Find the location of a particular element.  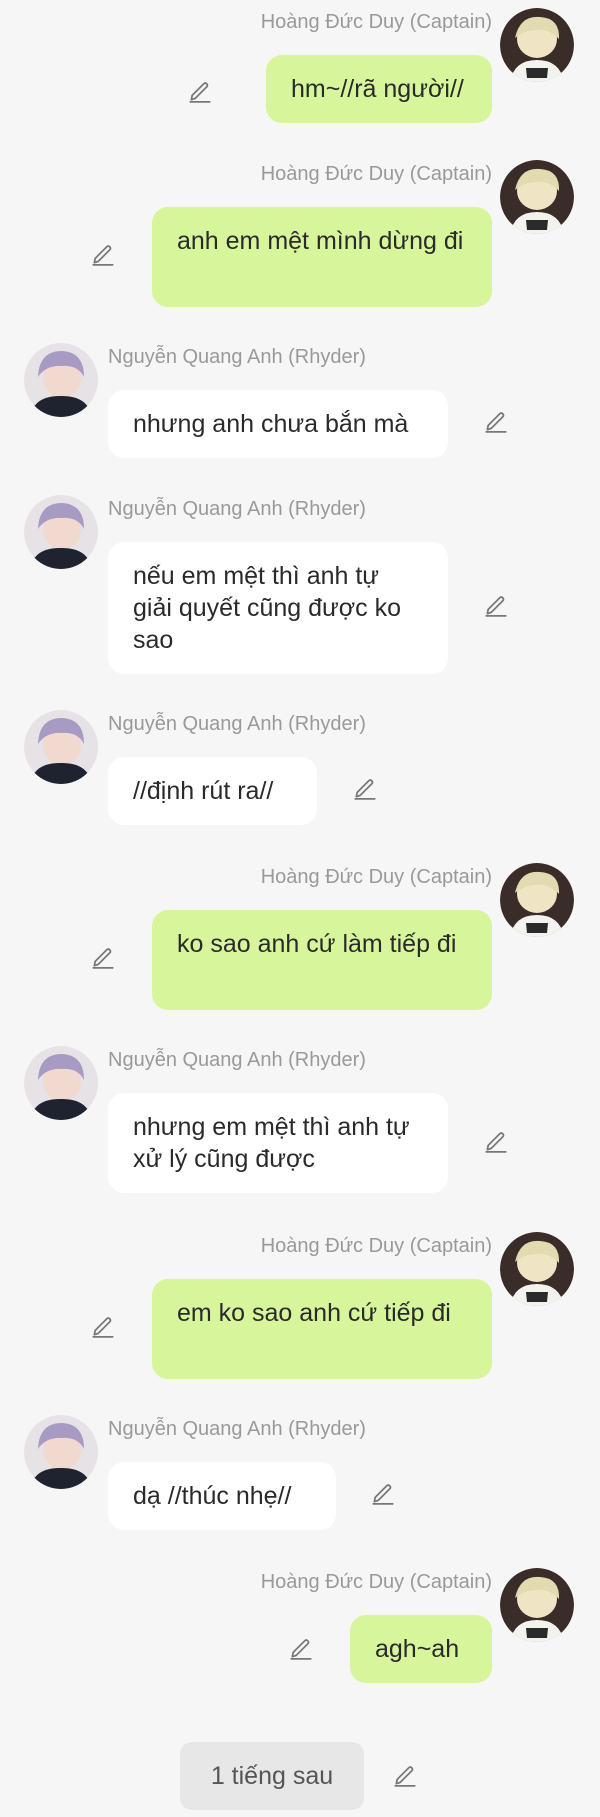

message-bubble: //định rút ra// is located at coordinates (212, 791).